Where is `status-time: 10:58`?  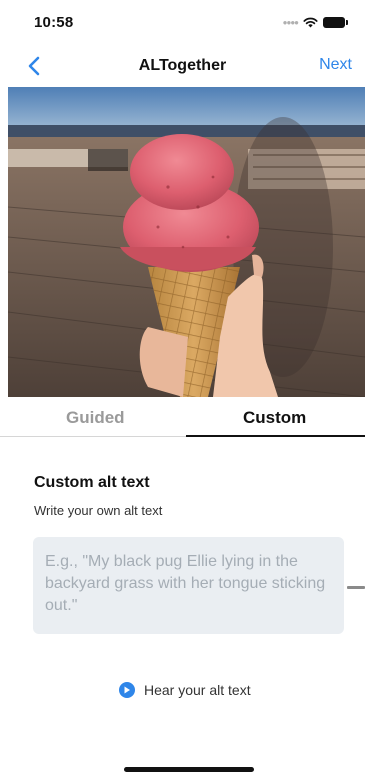 status-time: 10:58 is located at coordinates (54, 22).